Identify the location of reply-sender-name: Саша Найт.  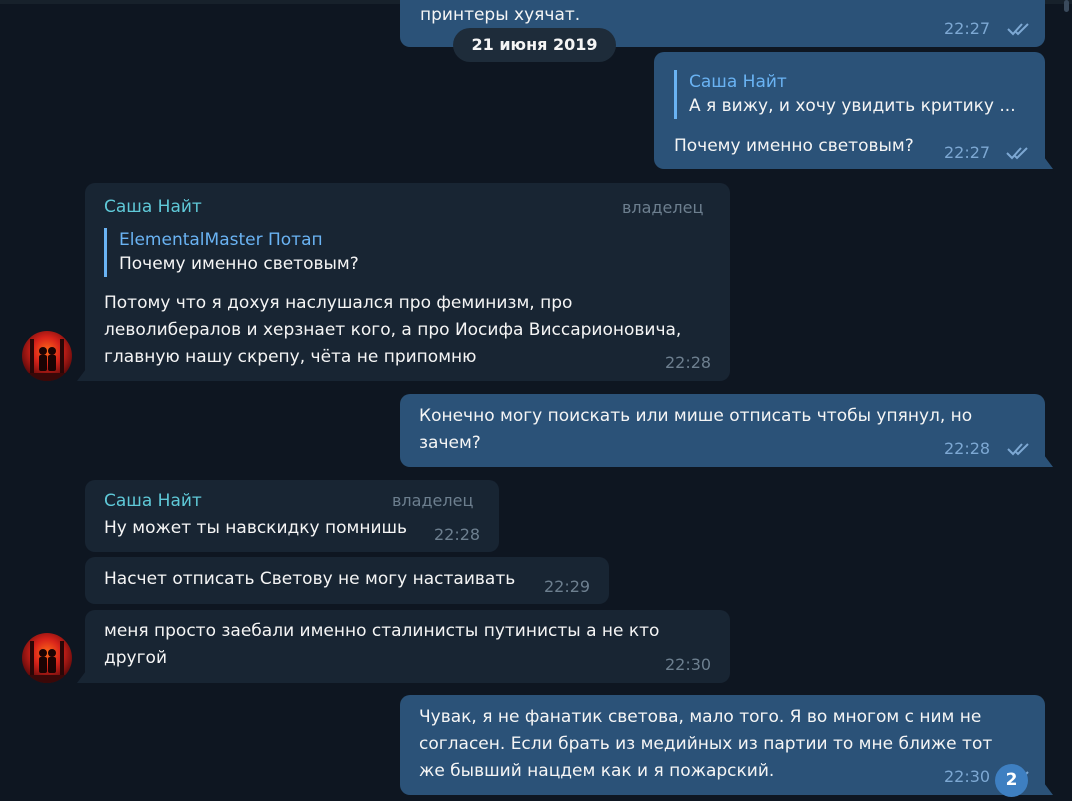
(738, 82).